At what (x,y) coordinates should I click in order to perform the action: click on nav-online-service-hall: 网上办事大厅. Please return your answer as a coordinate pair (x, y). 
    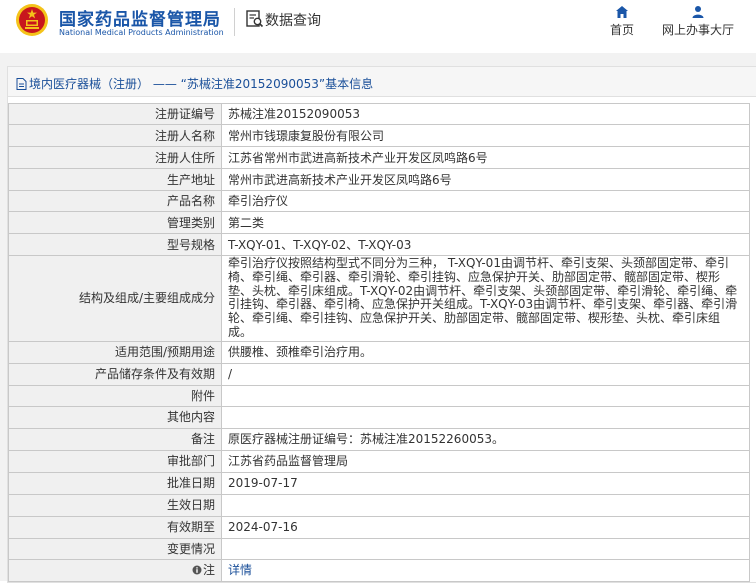
    Looking at the image, I should click on (698, 21).